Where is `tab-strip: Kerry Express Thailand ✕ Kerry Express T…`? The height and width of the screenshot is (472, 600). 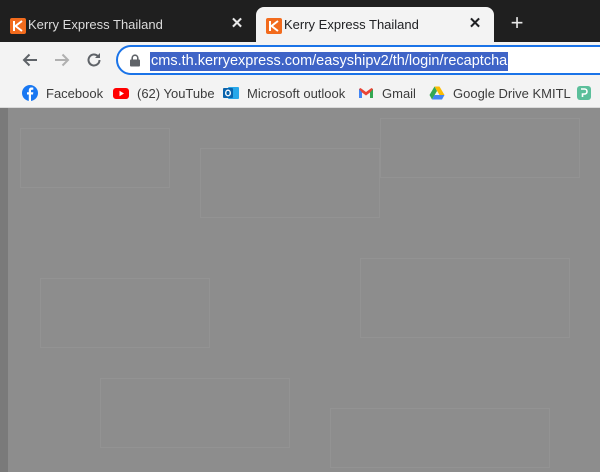
tab-strip: Kerry Express Thailand ✕ Kerry Express T… is located at coordinates (300, 21).